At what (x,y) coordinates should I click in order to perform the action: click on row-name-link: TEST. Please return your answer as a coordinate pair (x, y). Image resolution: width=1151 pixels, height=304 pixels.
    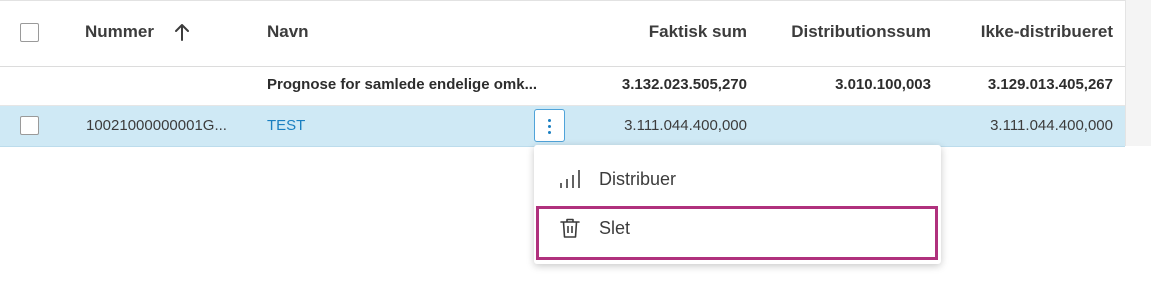
    Looking at the image, I should click on (286, 125).